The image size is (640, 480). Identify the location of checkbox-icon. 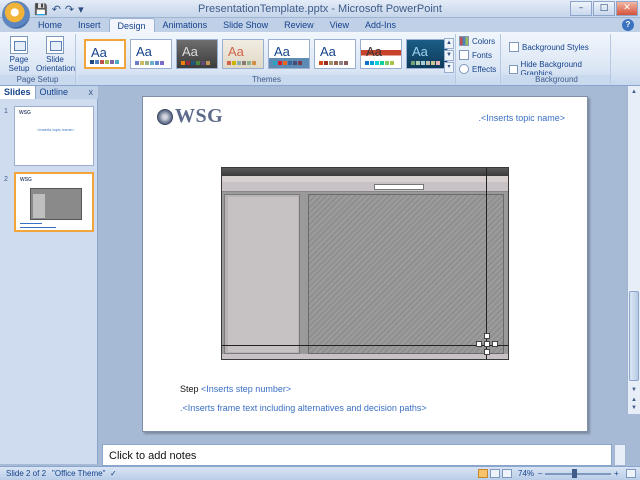
(513, 69).